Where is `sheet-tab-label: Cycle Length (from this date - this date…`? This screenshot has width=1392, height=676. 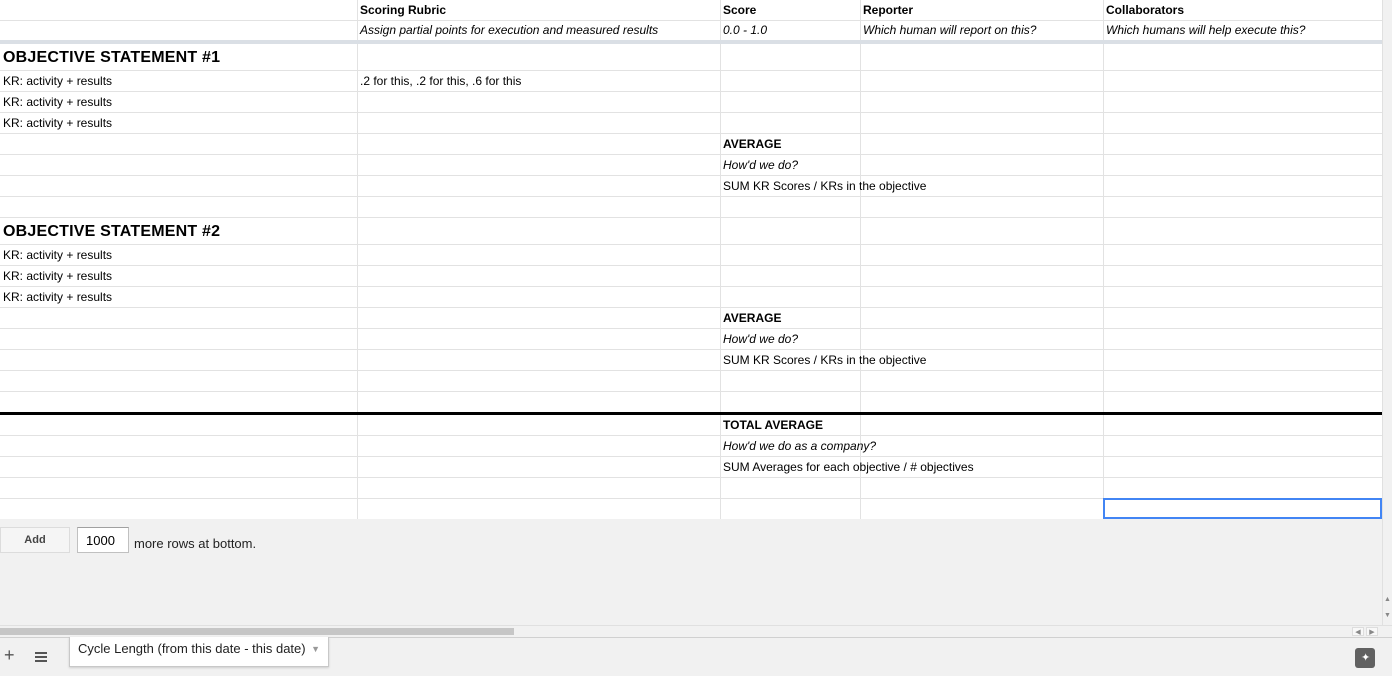
sheet-tab-label: Cycle Length (from this date - this date… is located at coordinates (192, 648).